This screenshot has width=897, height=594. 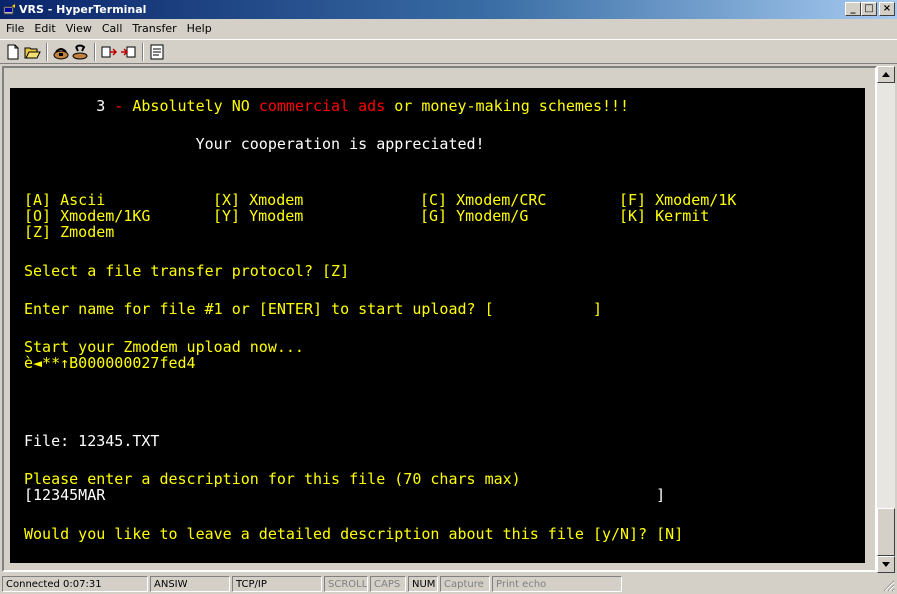 What do you see at coordinates (75, 584) in the screenshot?
I see `status-connected: Connected 0:07:31` at bounding box center [75, 584].